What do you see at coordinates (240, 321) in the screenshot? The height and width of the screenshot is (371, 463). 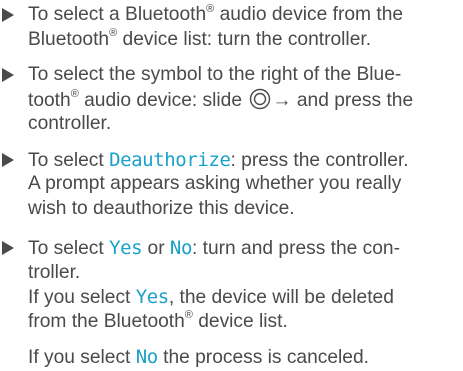 I see `text-segment: device list.` at bounding box center [240, 321].